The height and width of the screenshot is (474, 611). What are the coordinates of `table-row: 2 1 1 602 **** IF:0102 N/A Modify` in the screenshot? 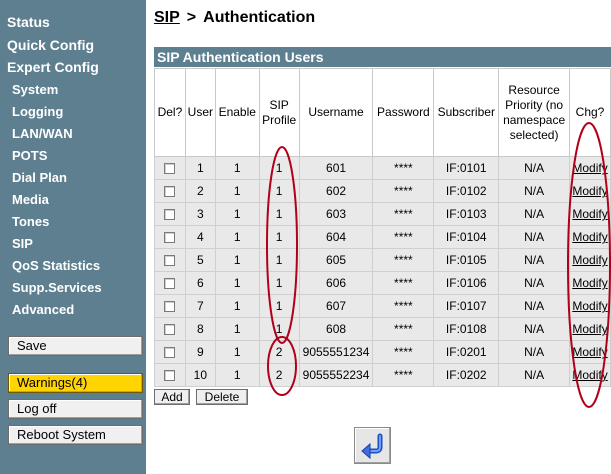 It's located at (382, 191).